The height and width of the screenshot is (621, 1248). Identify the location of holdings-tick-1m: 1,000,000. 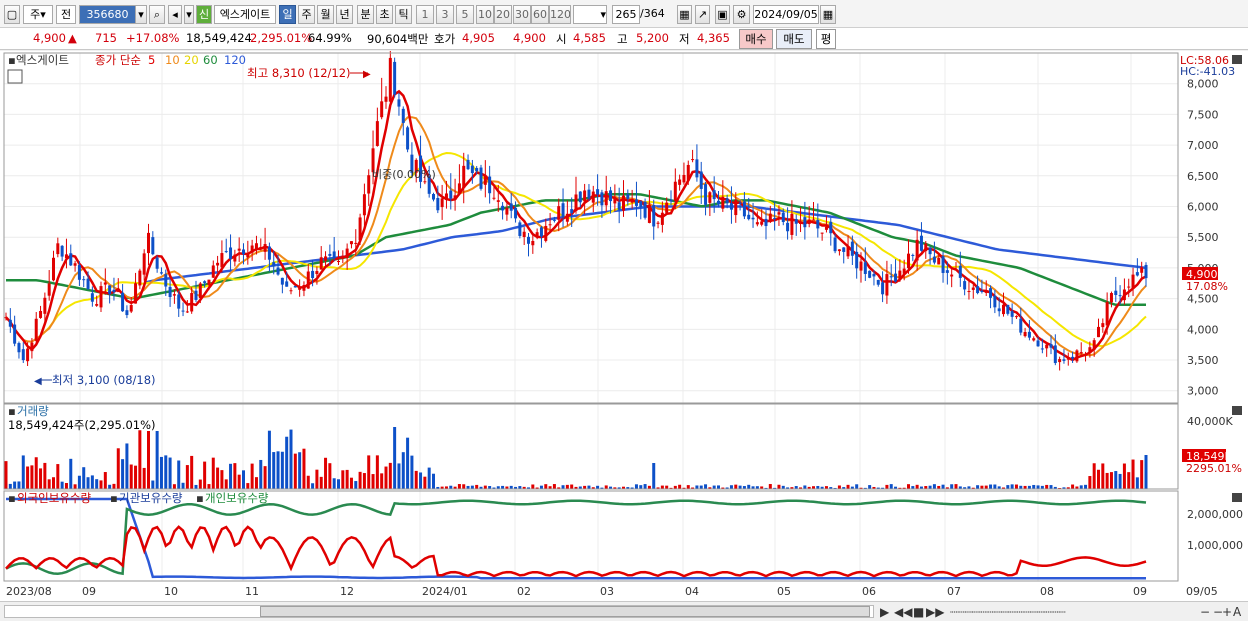
(1215, 545).